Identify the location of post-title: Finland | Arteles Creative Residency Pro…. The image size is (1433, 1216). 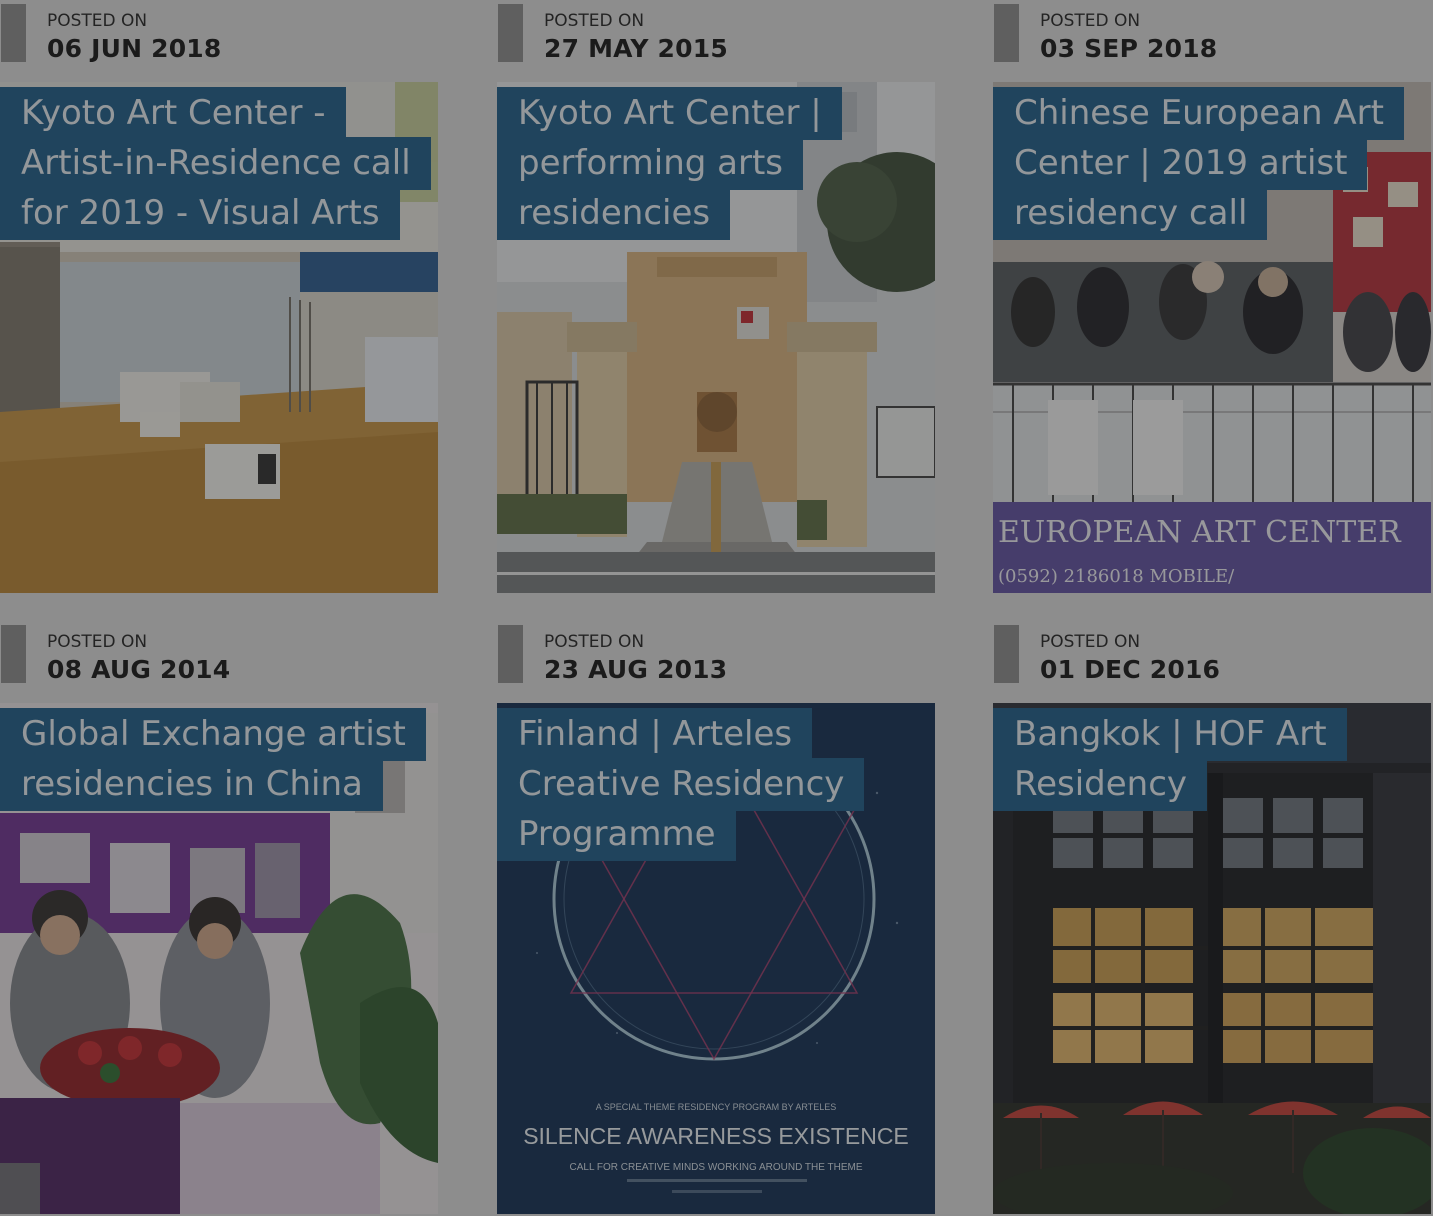
(681, 784).